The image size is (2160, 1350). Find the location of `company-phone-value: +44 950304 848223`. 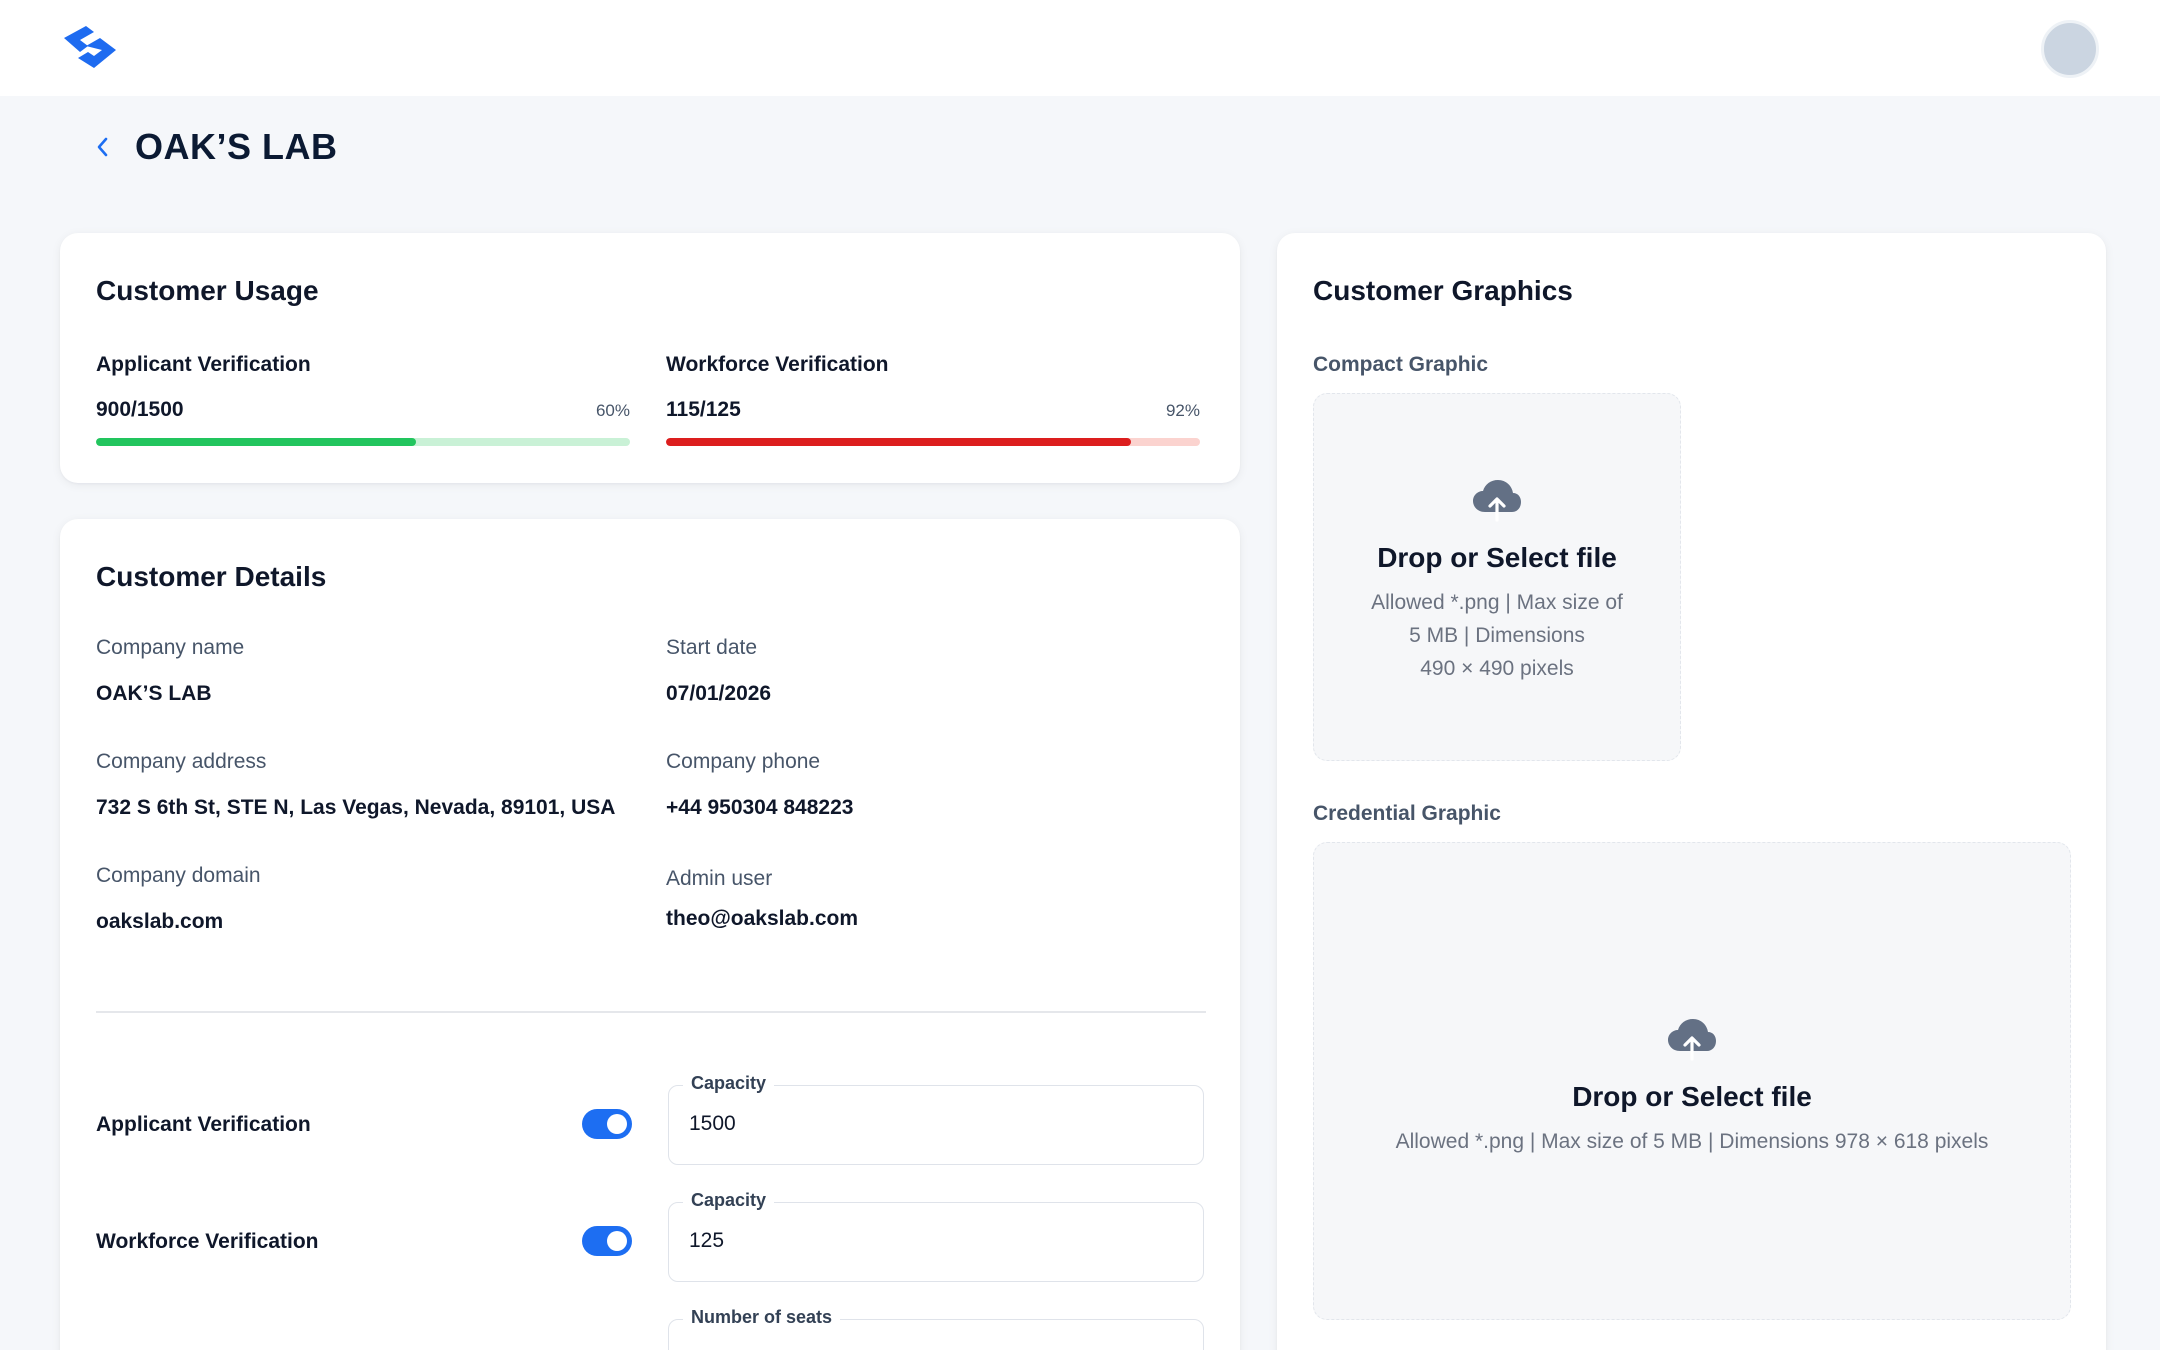

company-phone-value: +44 950304 848223 is located at coordinates (760, 807).